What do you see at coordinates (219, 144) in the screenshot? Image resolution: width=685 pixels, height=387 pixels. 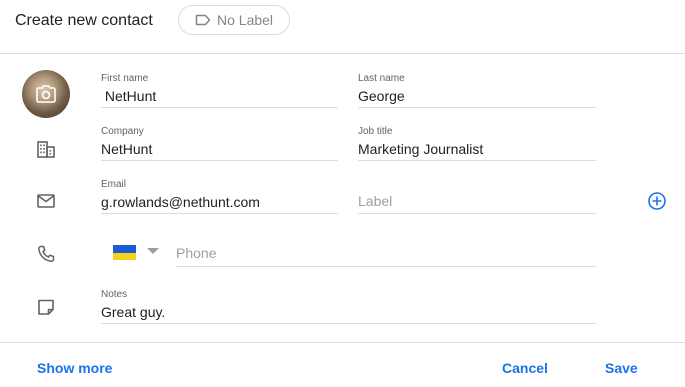 I see `company-field: Company NetHunt` at bounding box center [219, 144].